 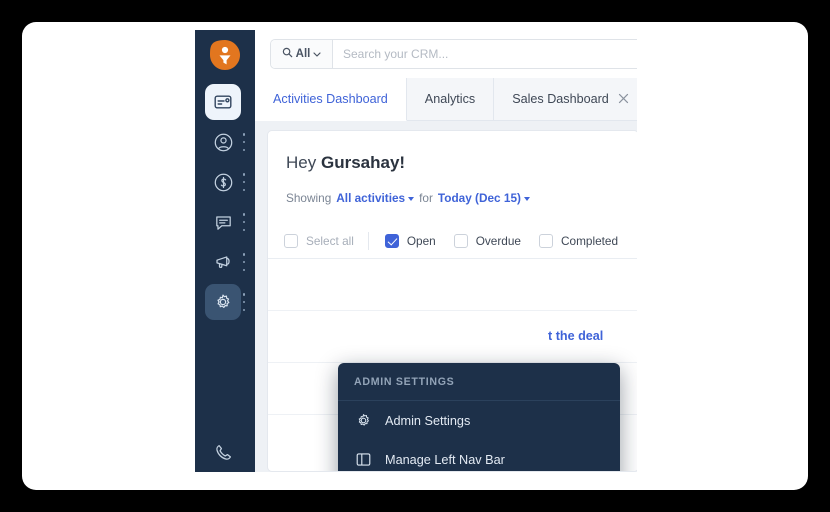 I want to click on search-scope-dropdown: All, so click(x=302, y=54).